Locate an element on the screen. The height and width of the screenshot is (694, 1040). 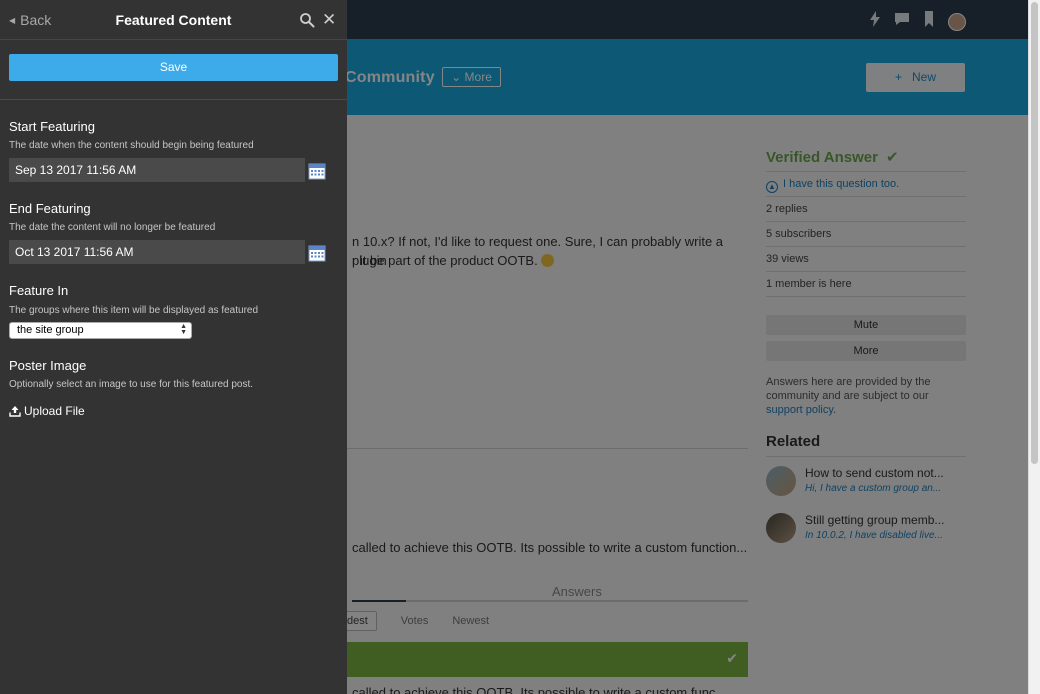
start-featuring-label: Start Featuring is located at coordinates (52, 126).